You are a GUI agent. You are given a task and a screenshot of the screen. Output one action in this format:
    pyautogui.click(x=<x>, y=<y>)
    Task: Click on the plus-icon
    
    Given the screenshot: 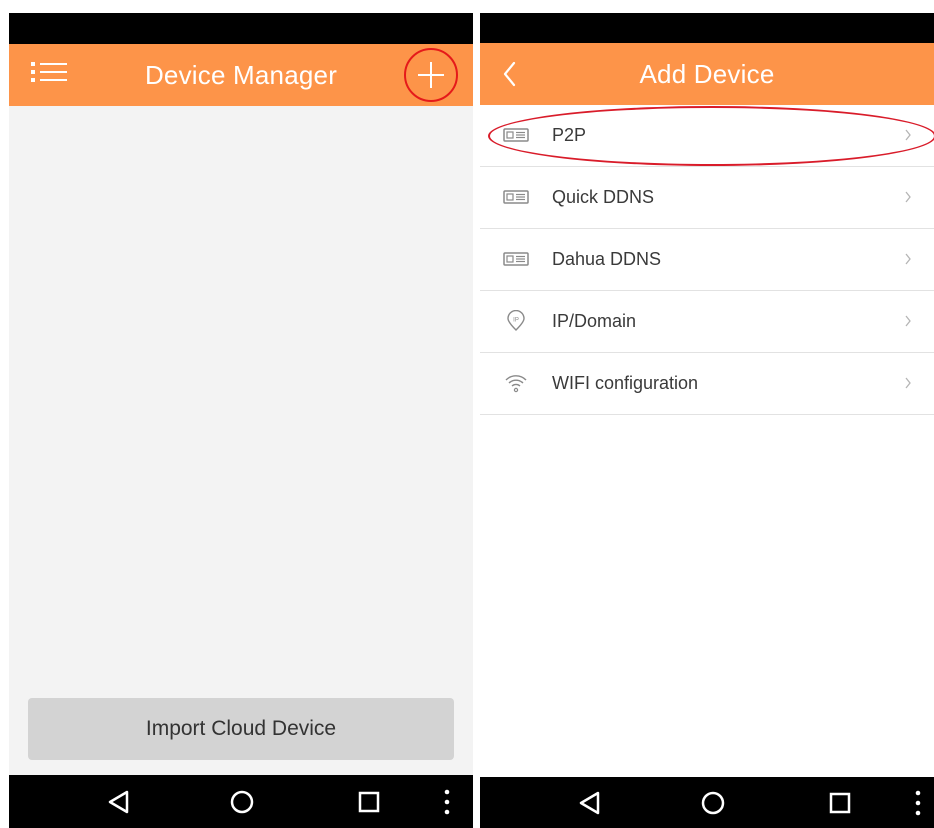 What is the action you would take?
    pyautogui.click(x=431, y=75)
    